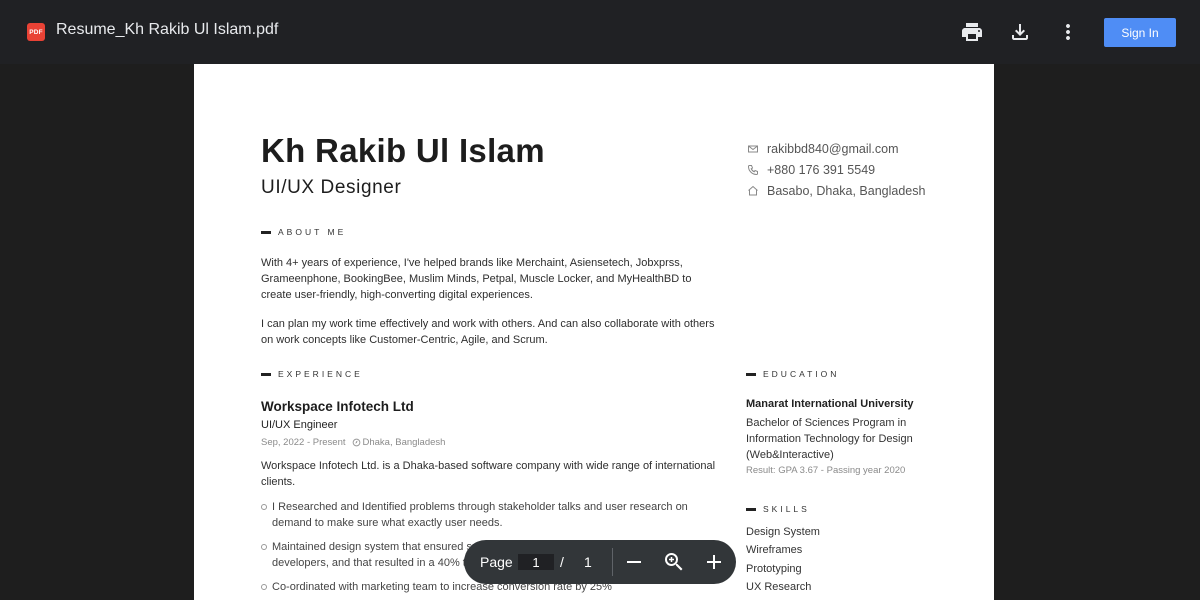 The image size is (1200, 600). What do you see at coordinates (312, 232) in the screenshot?
I see `about-heading-text: ABOUT ME` at bounding box center [312, 232].